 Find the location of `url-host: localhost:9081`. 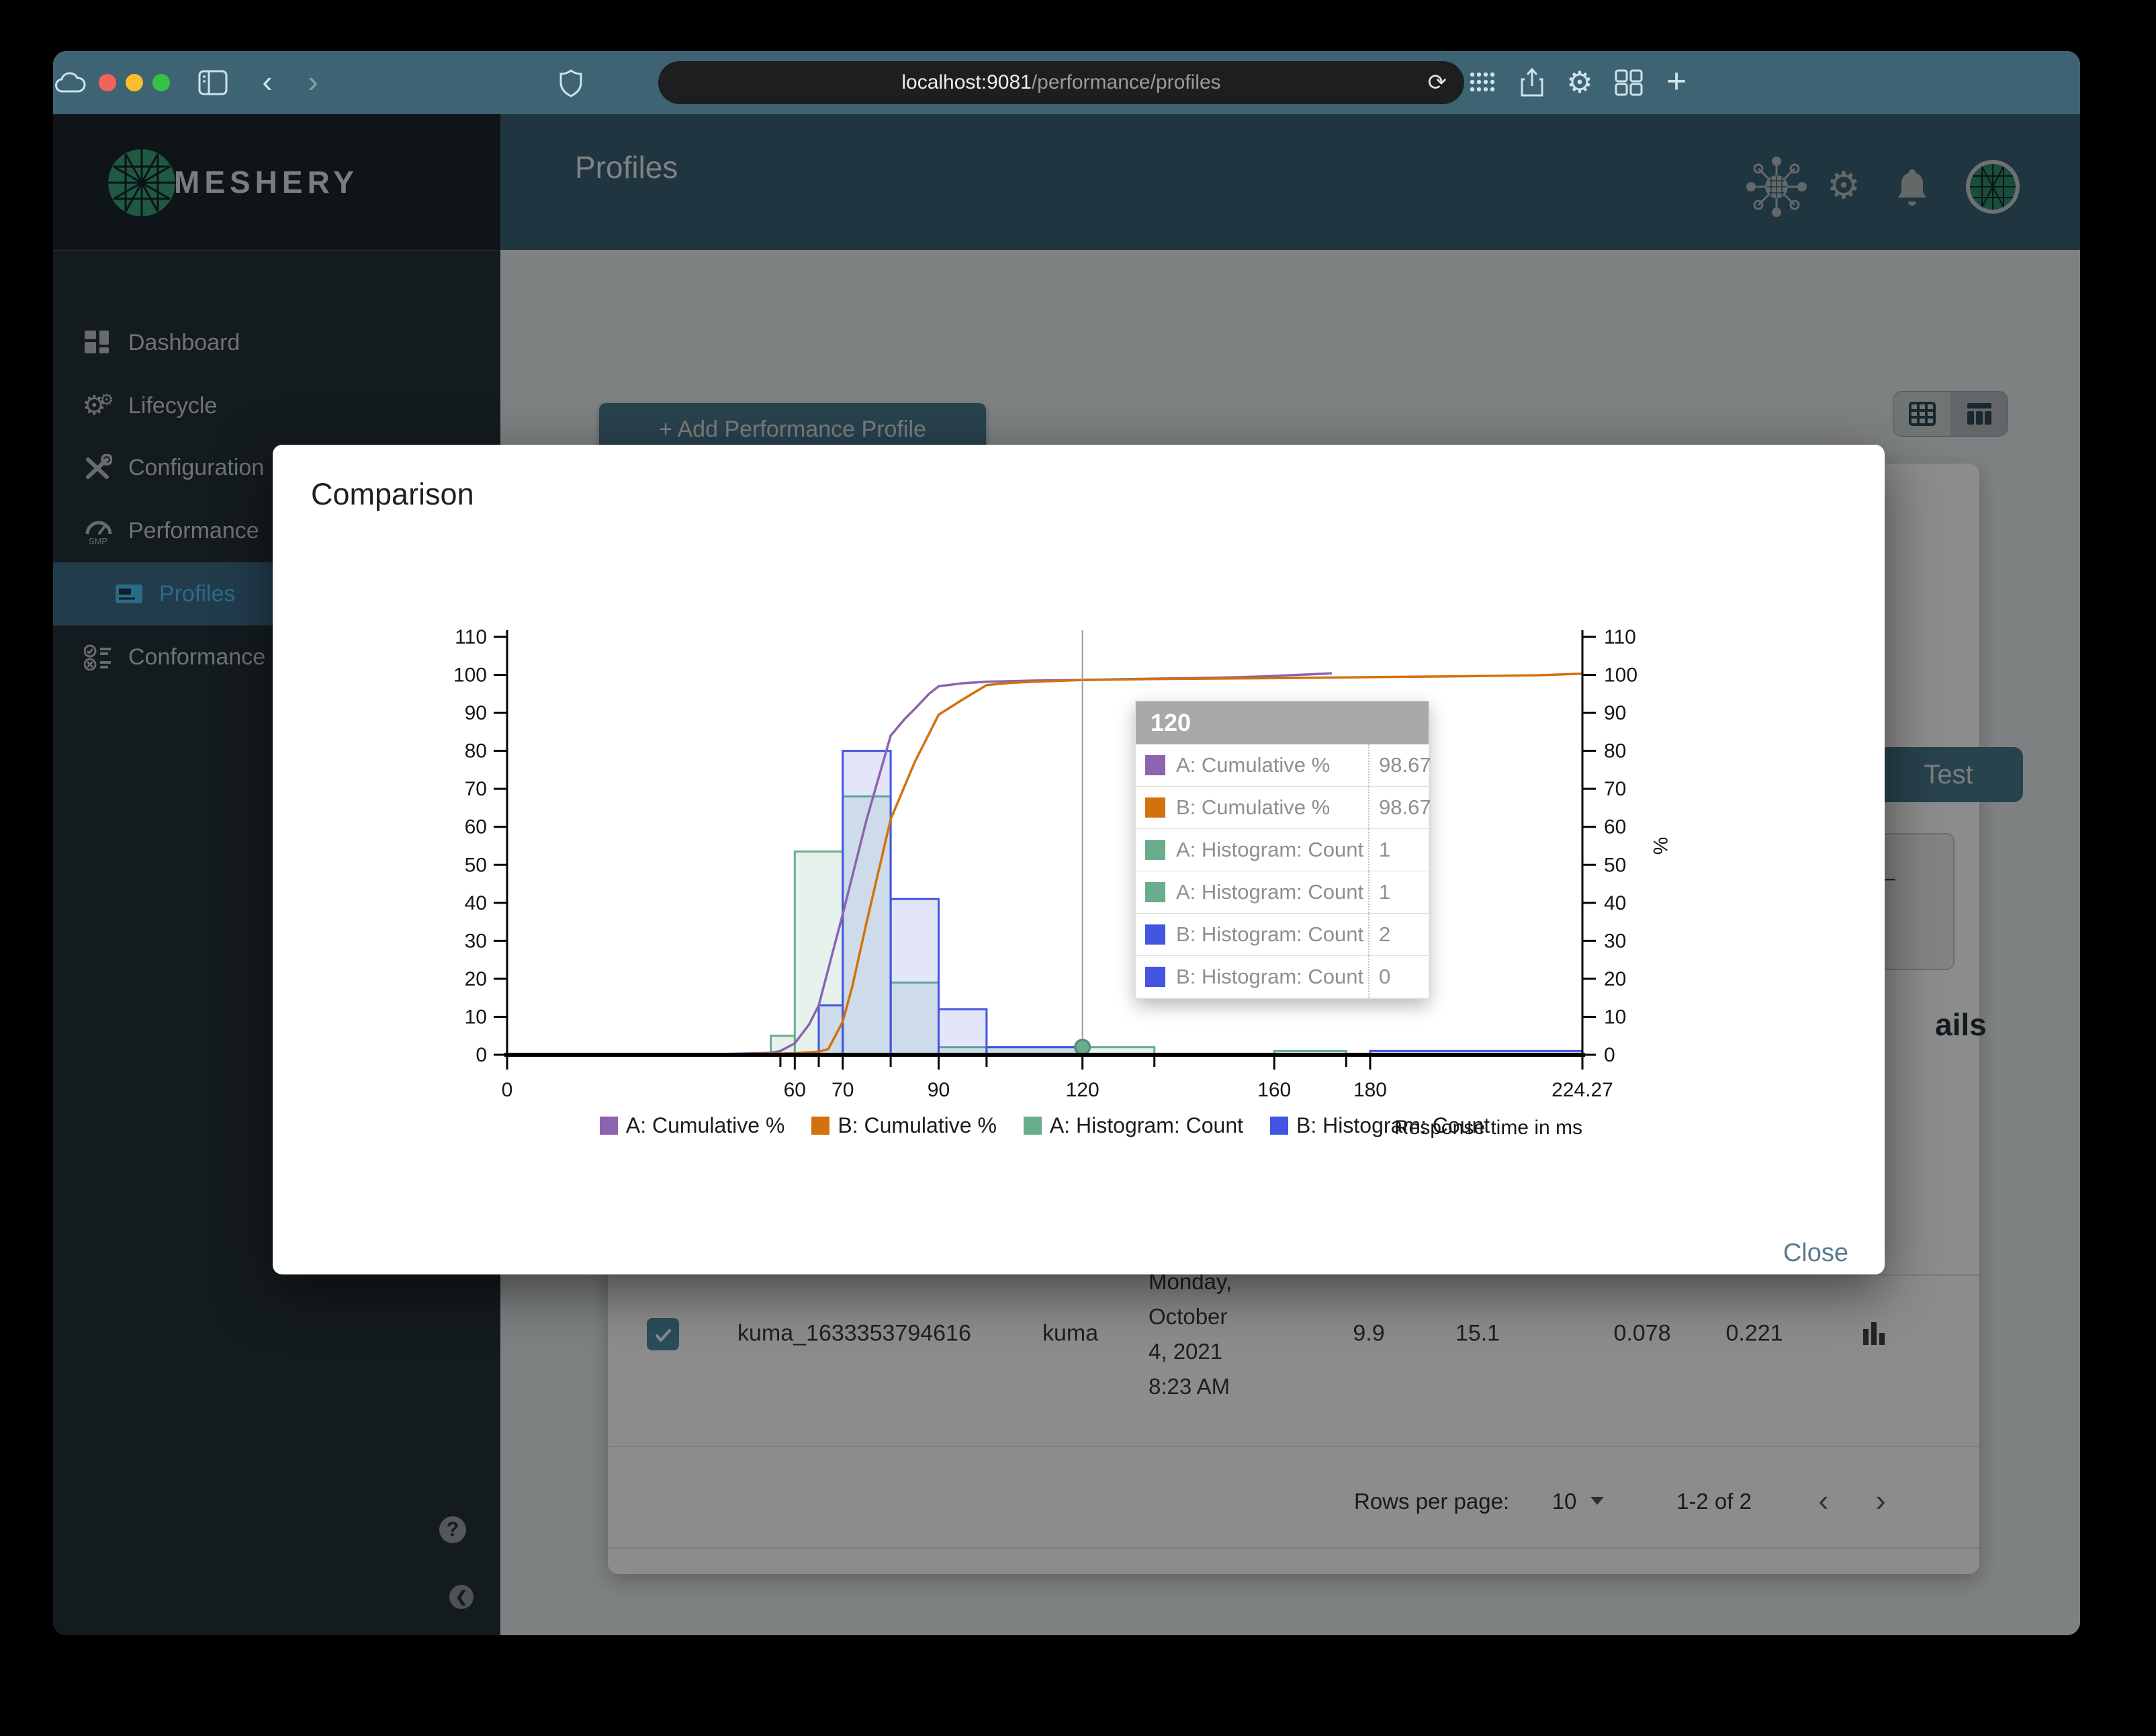

url-host: localhost:9081 is located at coordinates (966, 82).